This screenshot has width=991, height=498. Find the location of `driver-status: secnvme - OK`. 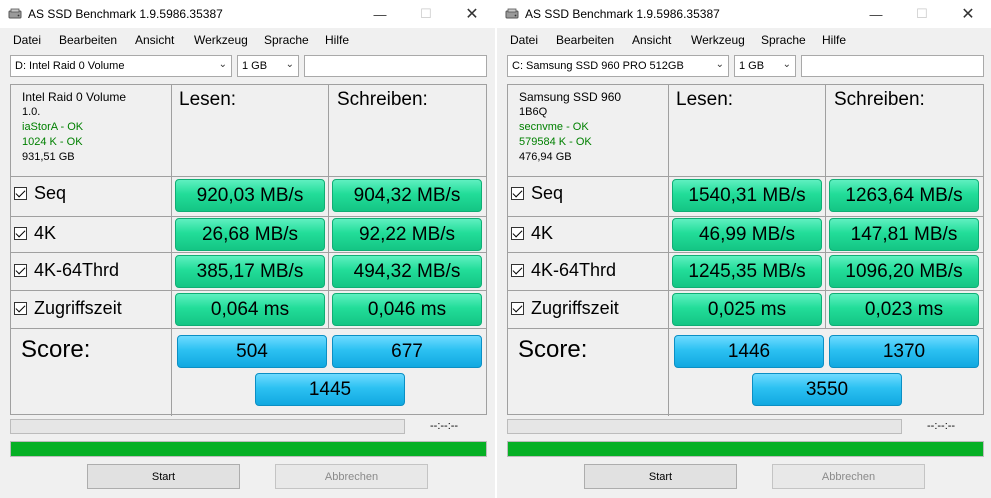

driver-status: secnvme - OK is located at coordinates (554, 127).